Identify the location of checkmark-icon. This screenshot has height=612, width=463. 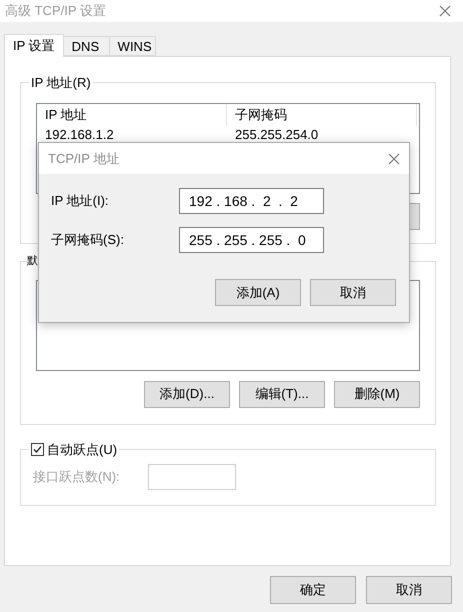
(37, 449).